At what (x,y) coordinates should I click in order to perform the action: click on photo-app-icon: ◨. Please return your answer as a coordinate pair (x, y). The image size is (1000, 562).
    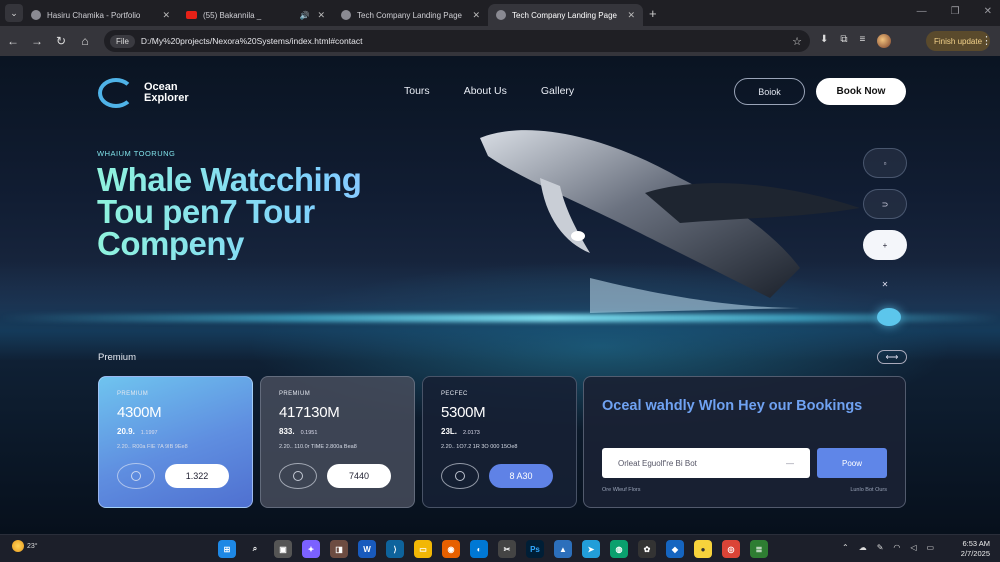
    Looking at the image, I should click on (339, 549).